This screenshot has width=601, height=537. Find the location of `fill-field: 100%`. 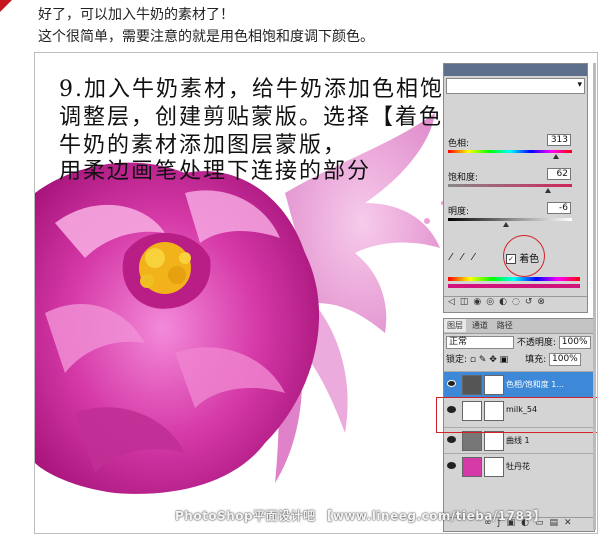

fill-field: 100% is located at coordinates (565, 359).